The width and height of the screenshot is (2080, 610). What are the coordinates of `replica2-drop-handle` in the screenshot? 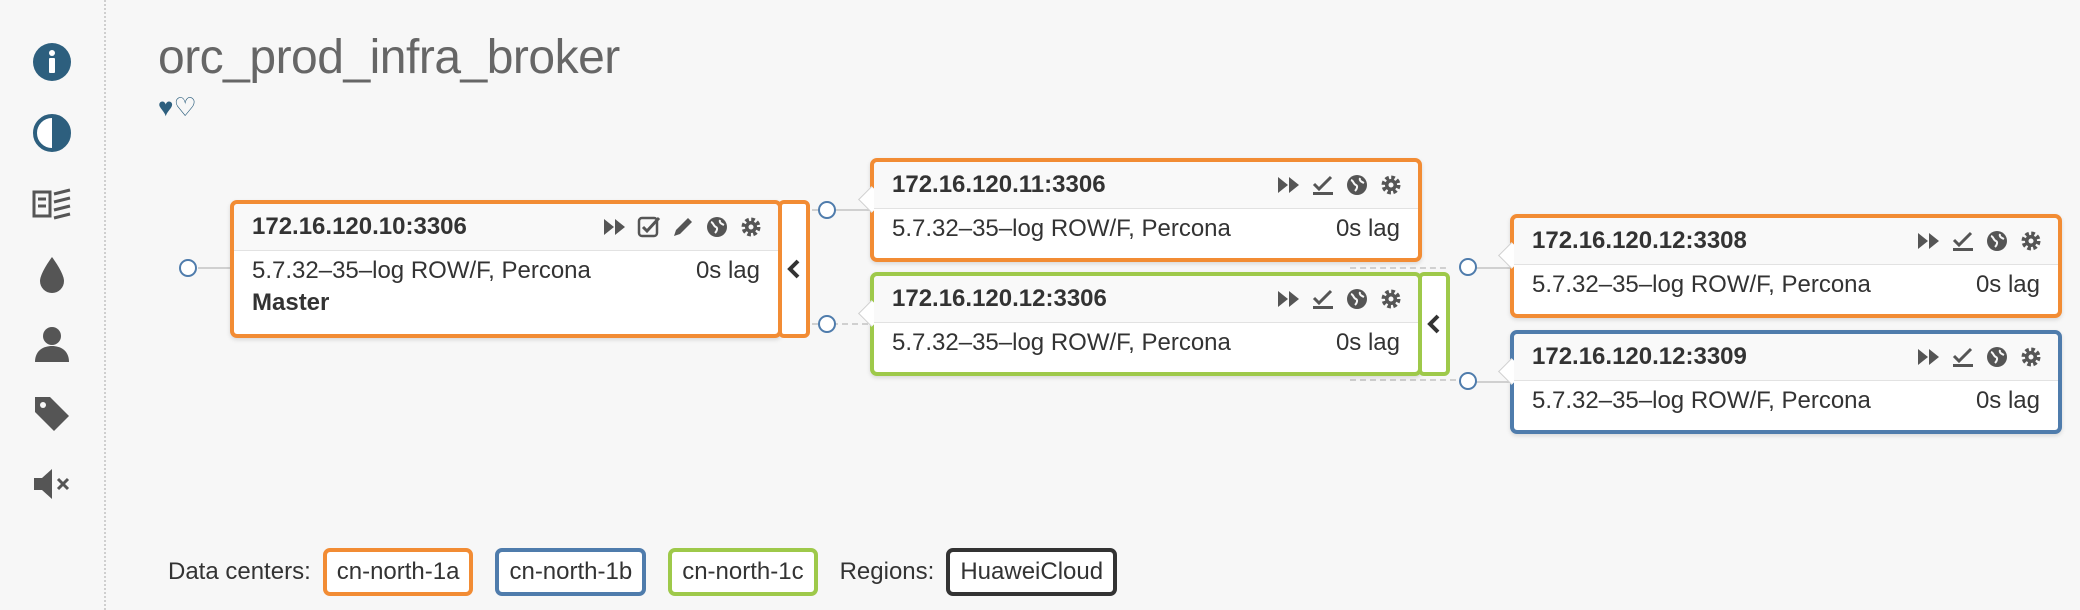 It's located at (827, 324).